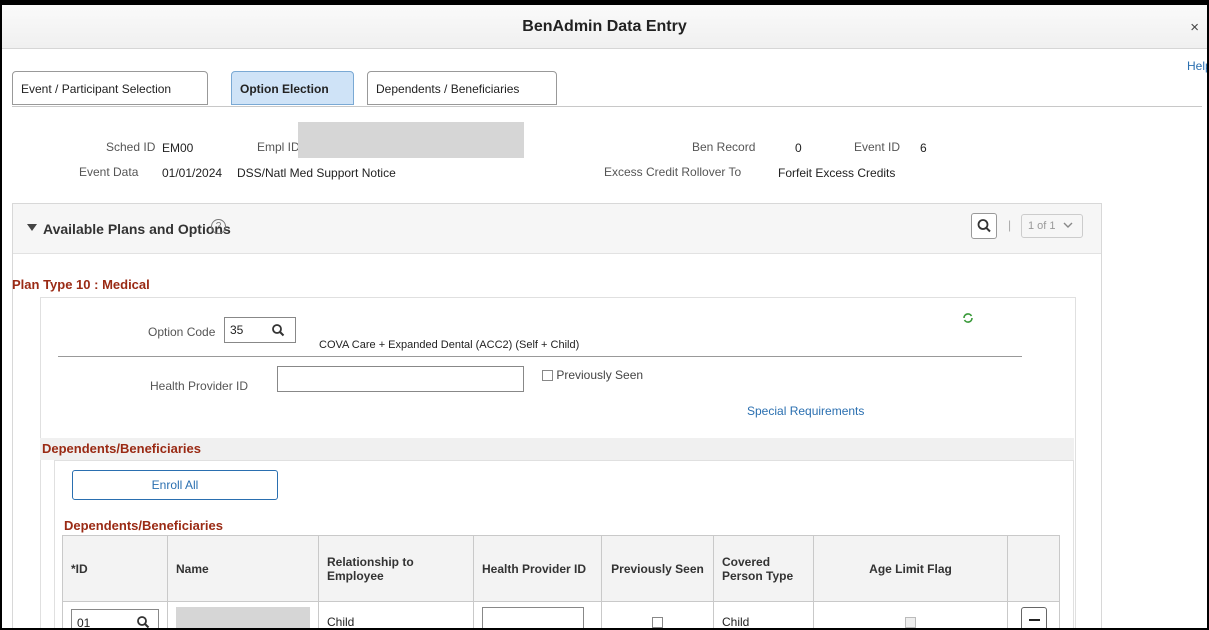 This screenshot has width=1209, height=630. Describe the element at coordinates (260, 330) in the screenshot. I see `option-code-input: 35` at that location.